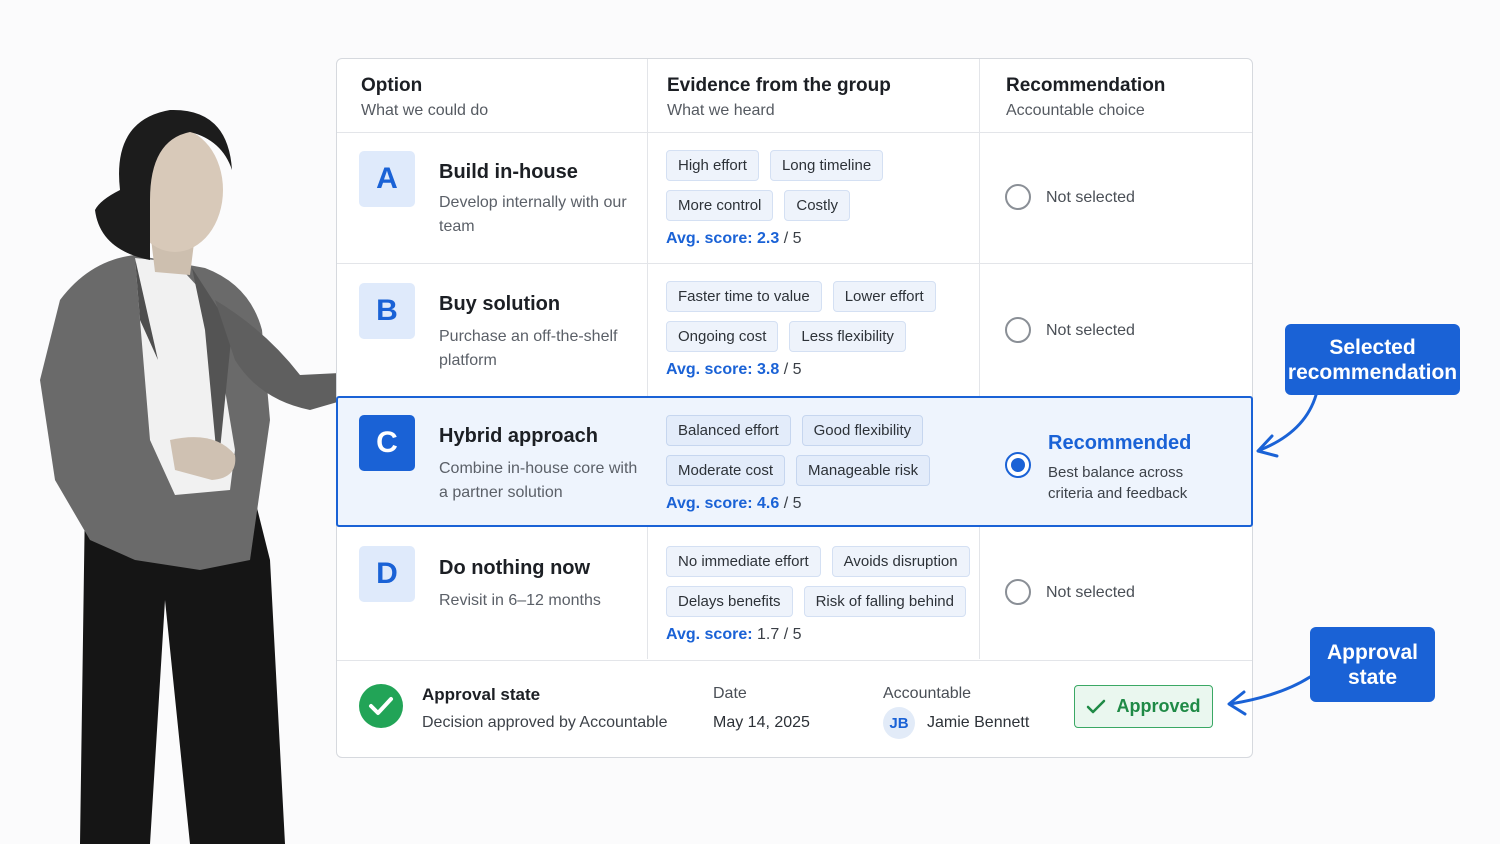 This screenshot has width=1500, height=844. I want to click on recommended-label: Recommended, so click(1120, 443).